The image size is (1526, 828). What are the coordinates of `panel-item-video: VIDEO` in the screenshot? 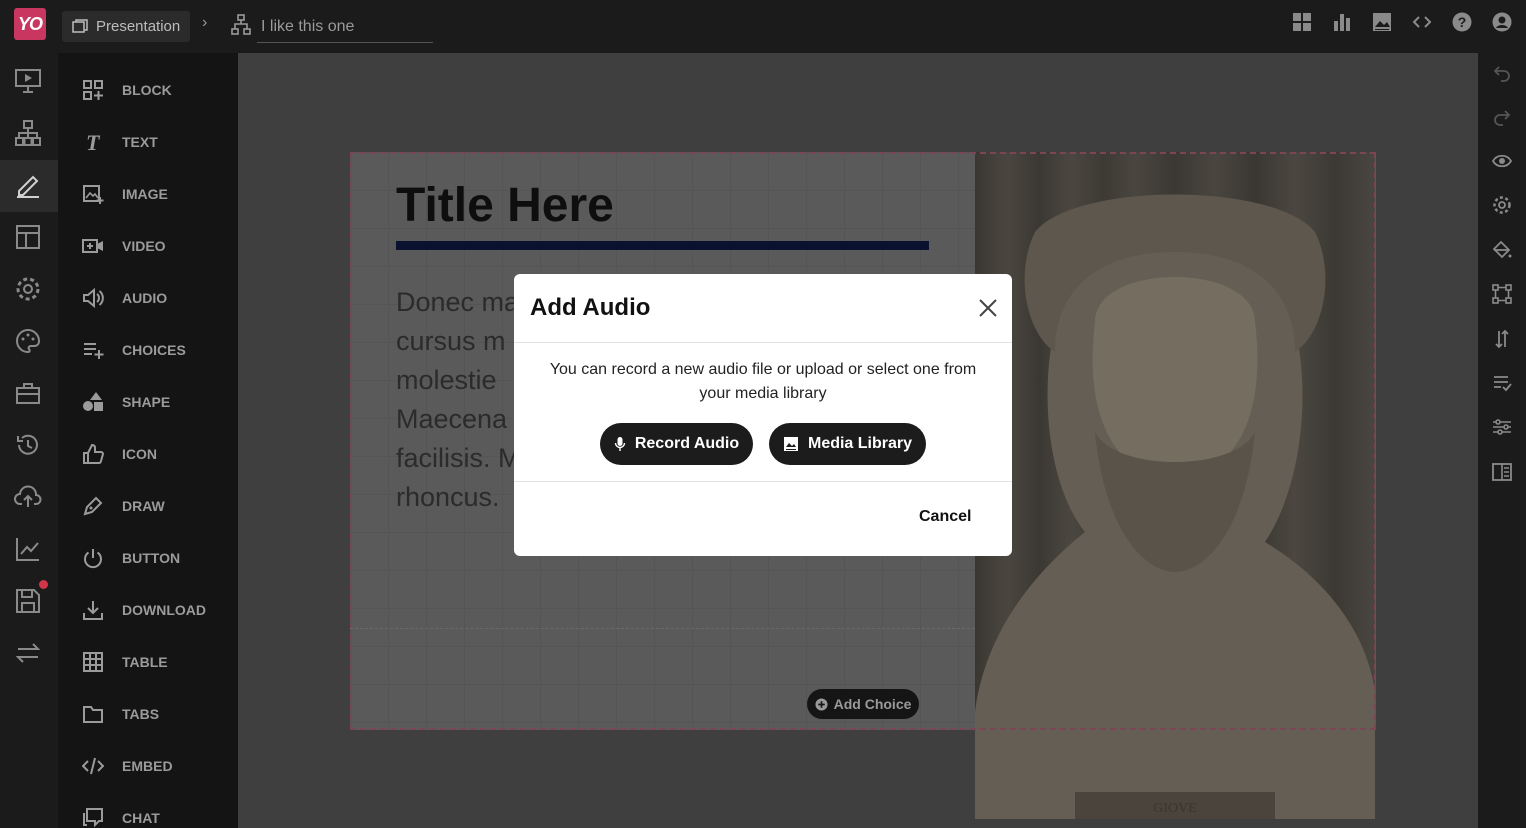 It's located at (124, 246).